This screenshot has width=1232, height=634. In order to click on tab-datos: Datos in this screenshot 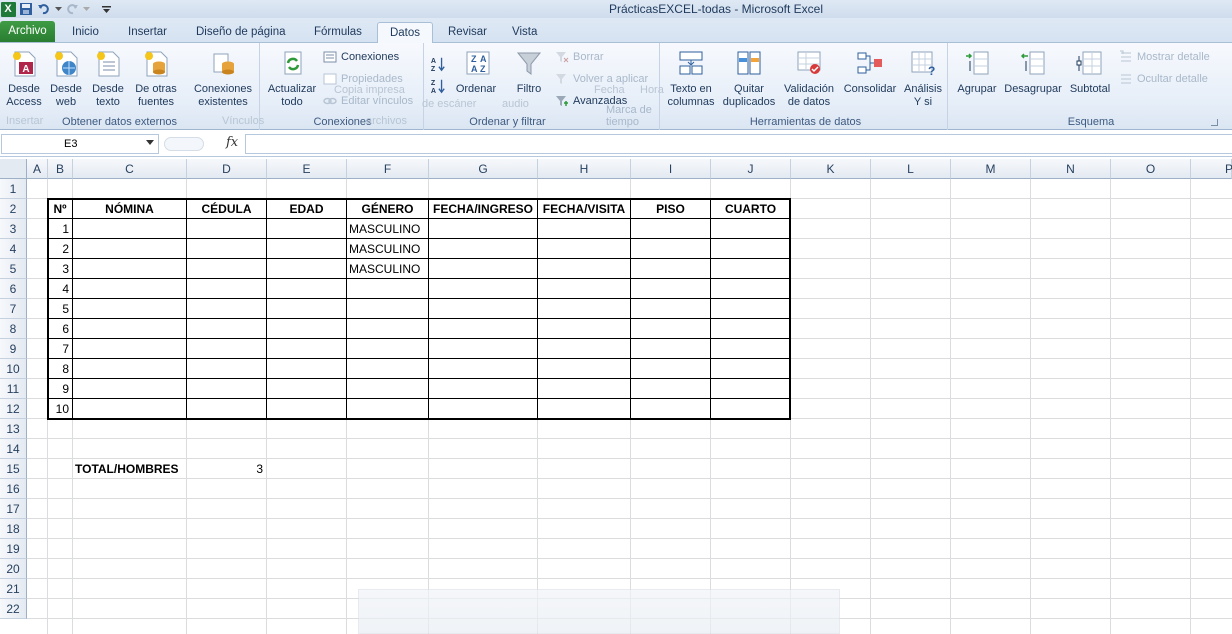, I will do `click(405, 33)`.